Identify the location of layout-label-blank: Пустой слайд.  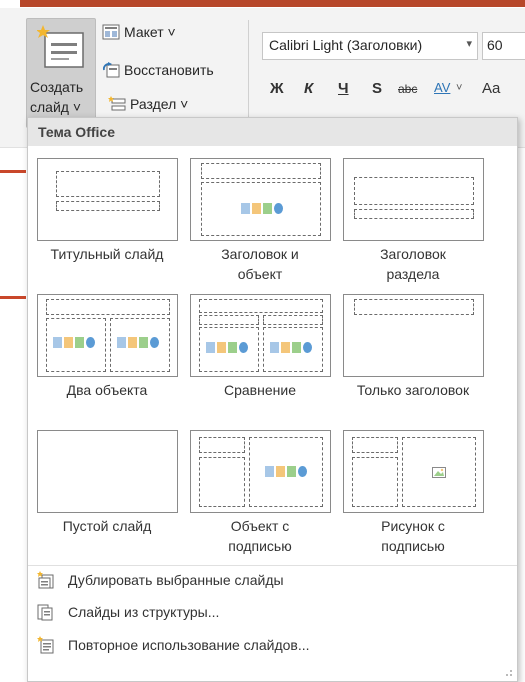
(107, 526).